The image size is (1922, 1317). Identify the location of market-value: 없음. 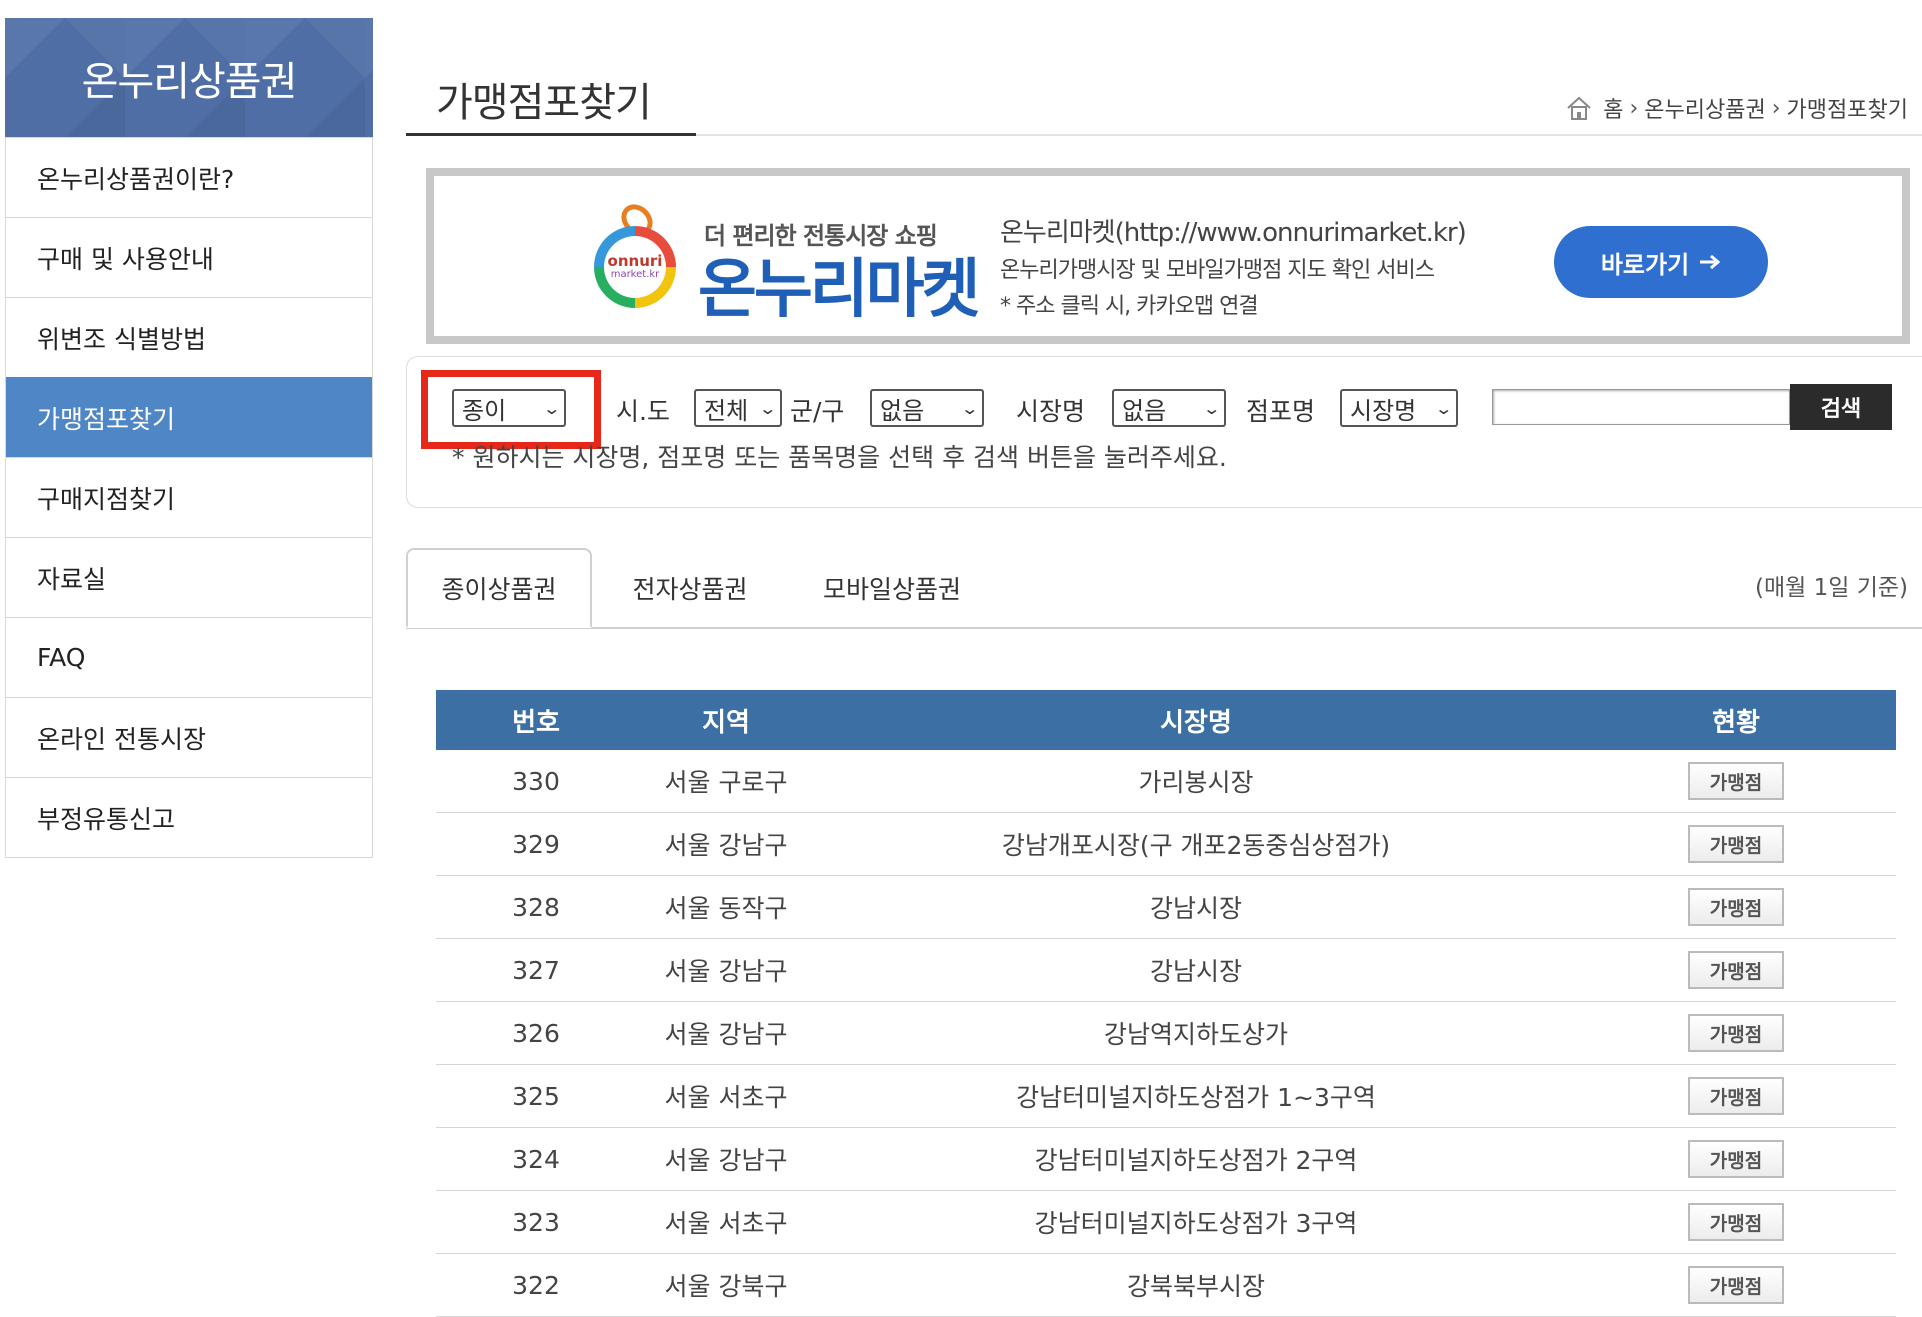
(1144, 410).